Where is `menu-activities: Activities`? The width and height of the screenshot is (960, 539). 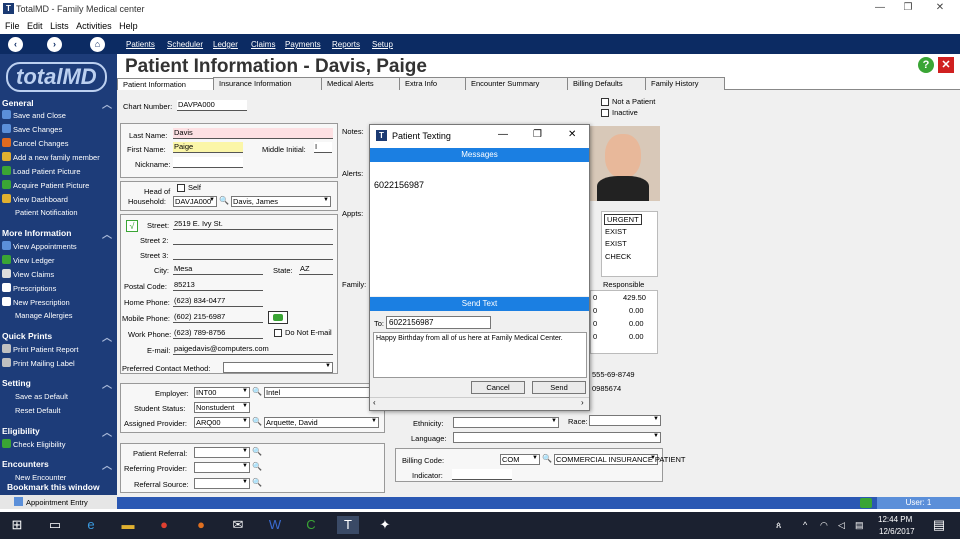
menu-activities: Activities is located at coordinates (94, 26).